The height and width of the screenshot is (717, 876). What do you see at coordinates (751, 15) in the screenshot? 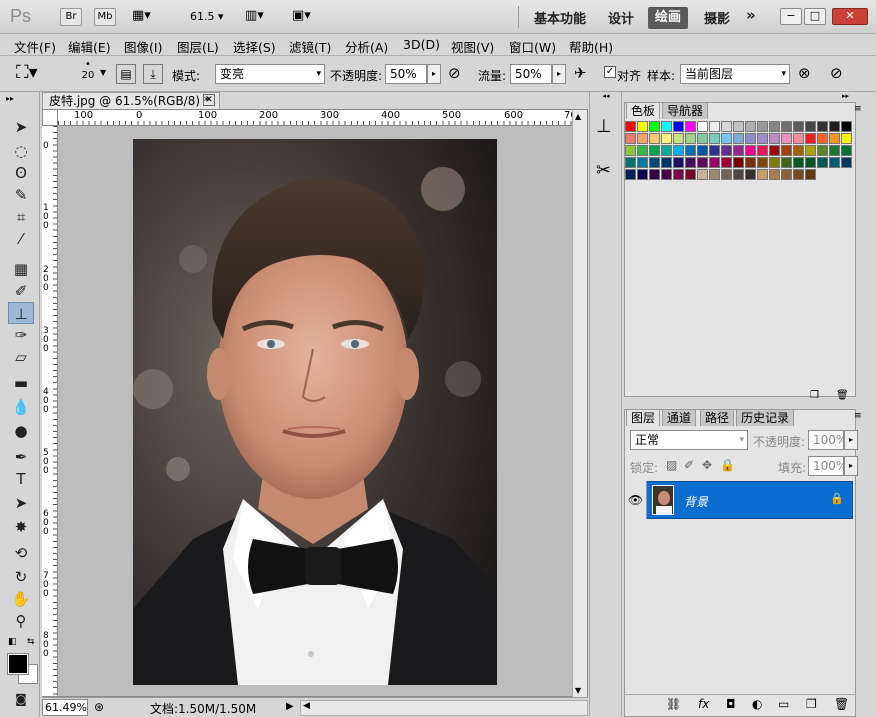
I see `more-workspaces-button: »` at bounding box center [751, 15].